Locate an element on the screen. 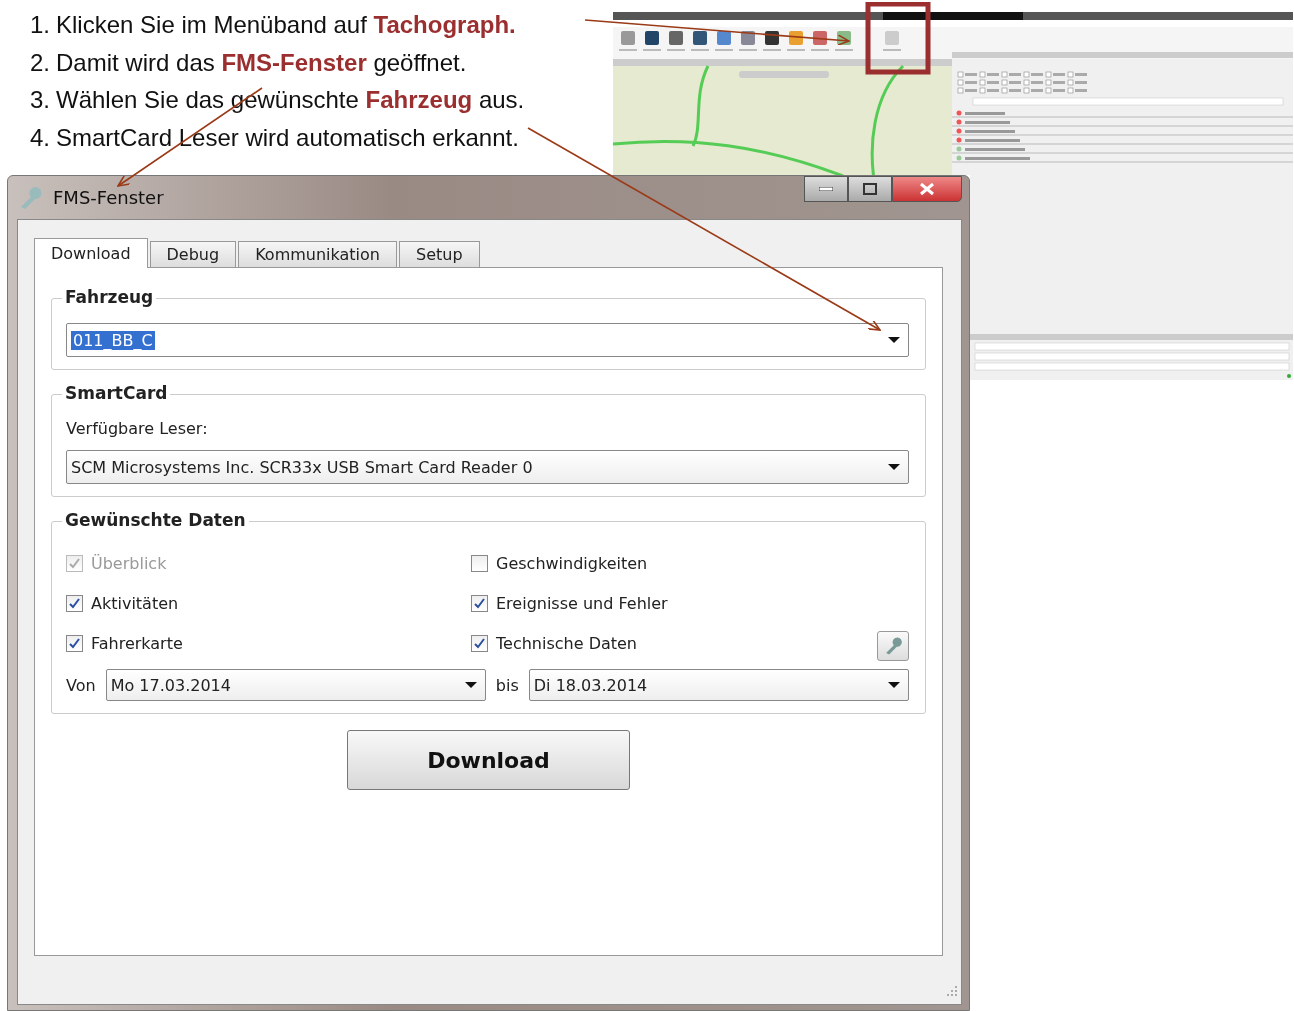 The image size is (1294, 1011). download-button: Download is located at coordinates (488, 760).